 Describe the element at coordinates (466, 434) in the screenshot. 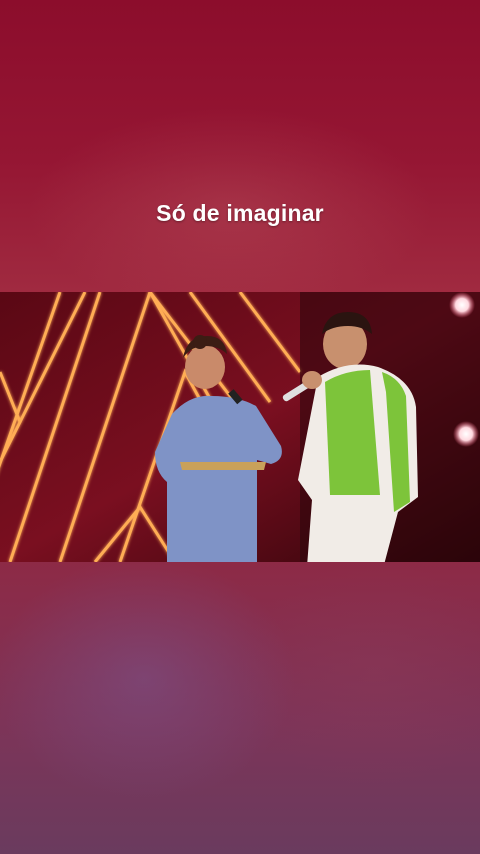

I see `stage-light-right` at that location.